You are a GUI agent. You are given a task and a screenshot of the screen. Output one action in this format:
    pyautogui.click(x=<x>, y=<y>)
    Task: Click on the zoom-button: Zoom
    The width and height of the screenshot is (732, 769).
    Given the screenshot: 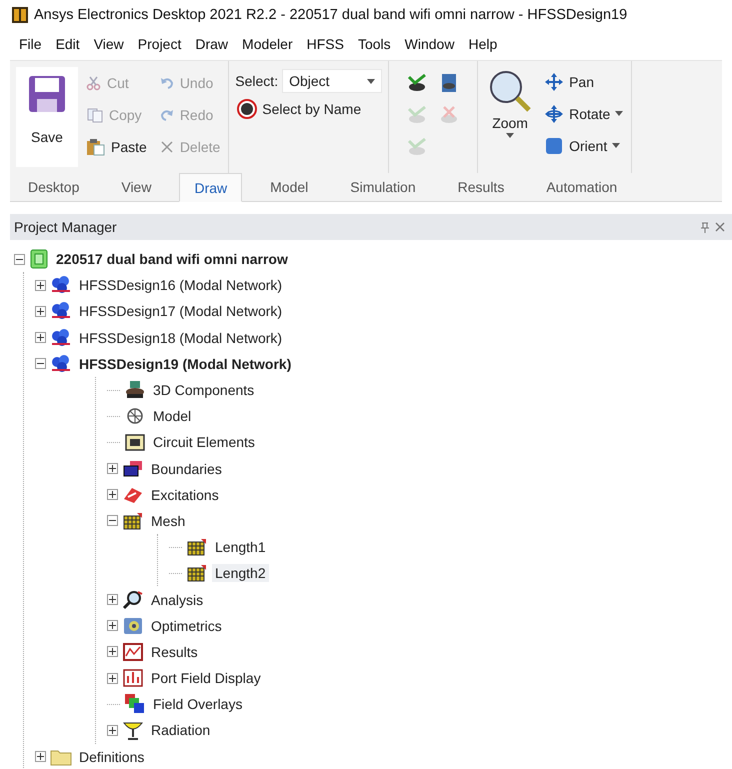 What is the action you would take?
    pyautogui.click(x=510, y=117)
    